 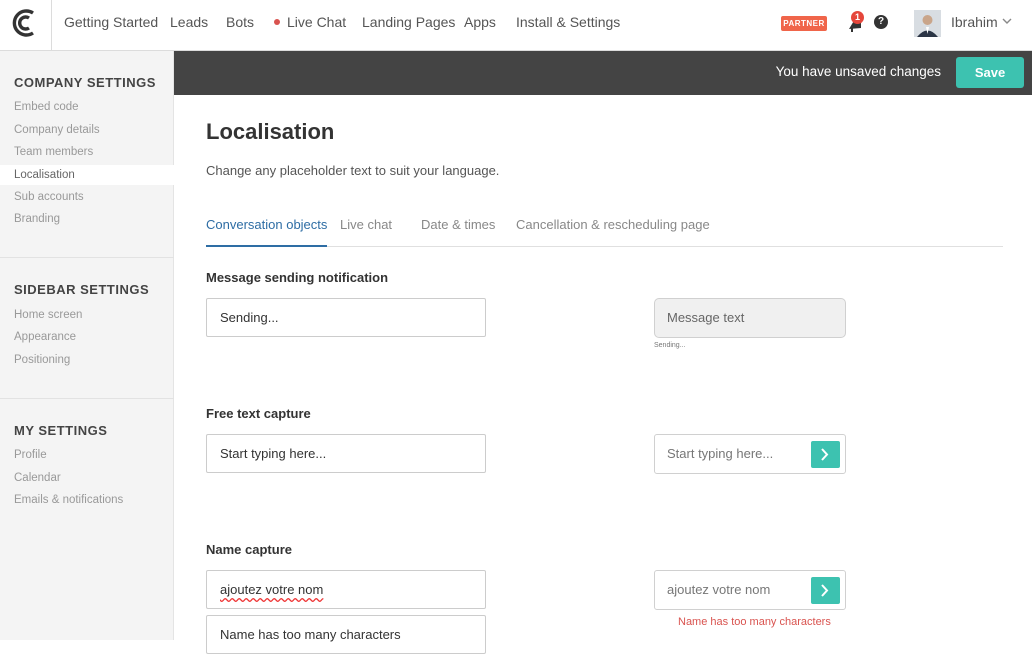 What do you see at coordinates (480, 22) in the screenshot?
I see `nav-apps: Apps` at bounding box center [480, 22].